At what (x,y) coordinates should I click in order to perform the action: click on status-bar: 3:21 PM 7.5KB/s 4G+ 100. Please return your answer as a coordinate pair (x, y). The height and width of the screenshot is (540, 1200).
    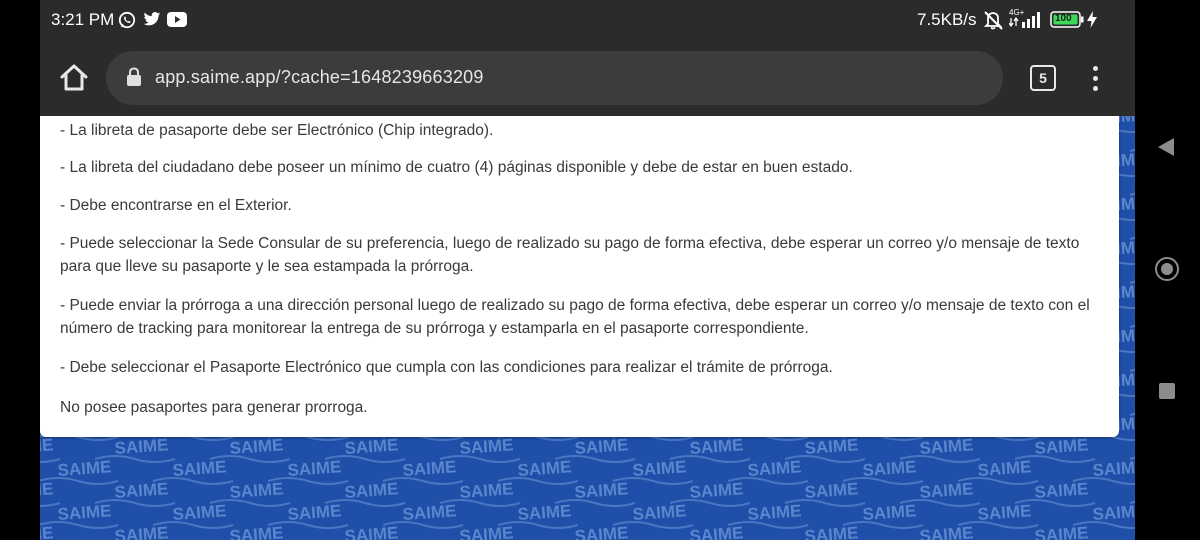
    Looking at the image, I should click on (587, 20).